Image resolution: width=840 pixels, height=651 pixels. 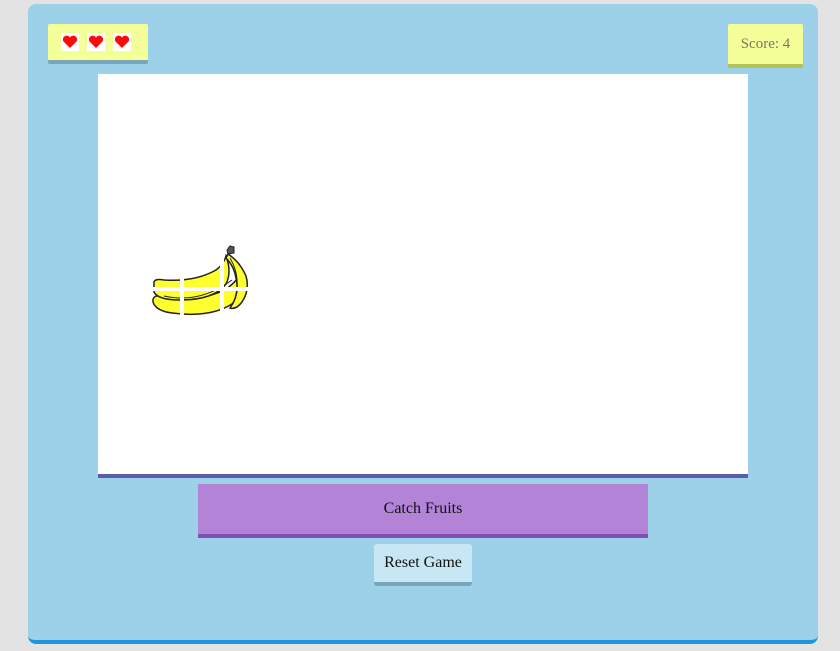 I want to click on banana-icon, so click(x=201, y=280).